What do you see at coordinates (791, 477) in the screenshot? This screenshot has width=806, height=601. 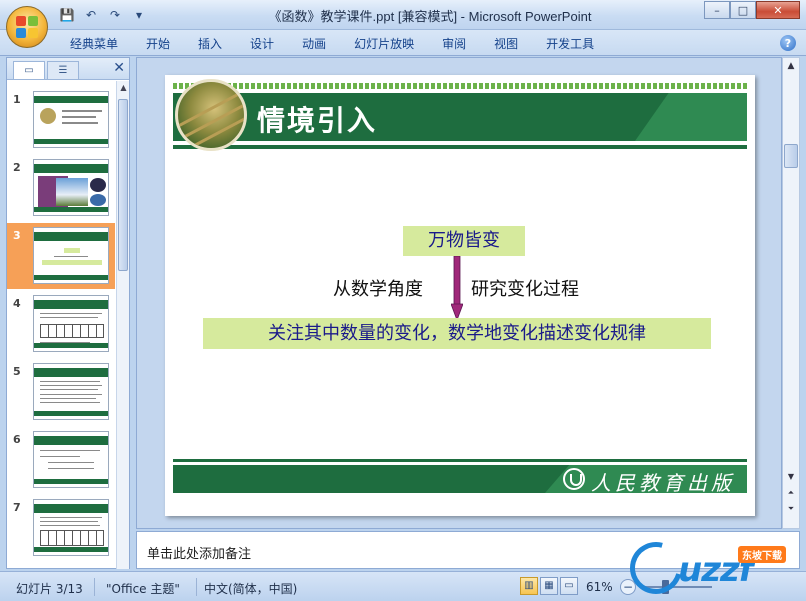 I see `scroll-down-icon: ▼` at bounding box center [791, 477].